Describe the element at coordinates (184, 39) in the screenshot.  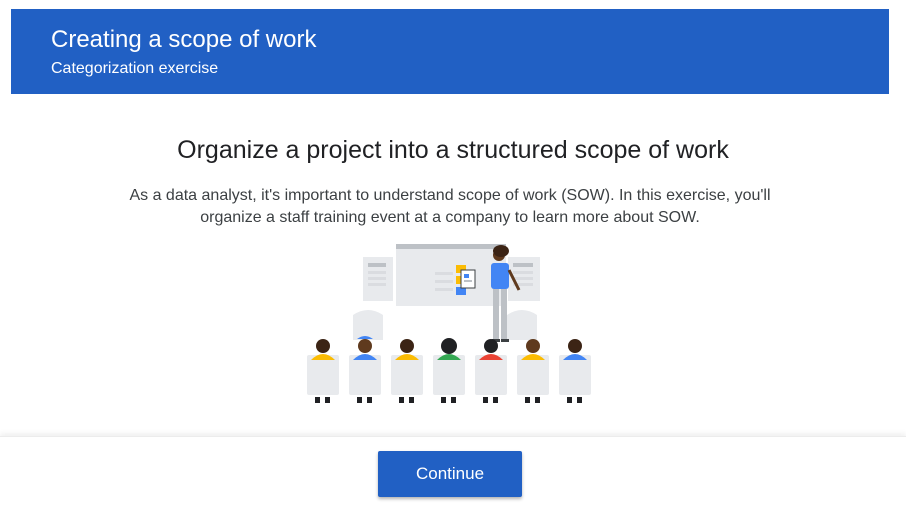
I see `page-title: Creating a scope of work` at that location.